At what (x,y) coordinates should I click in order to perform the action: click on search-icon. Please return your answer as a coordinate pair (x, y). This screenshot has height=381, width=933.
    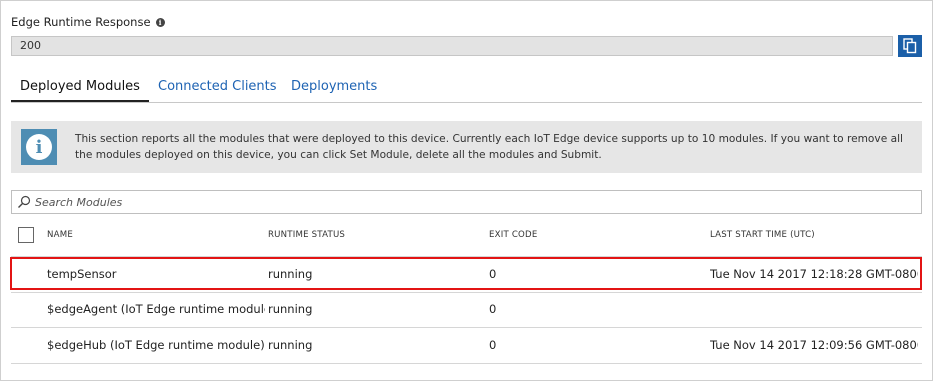
    Looking at the image, I should click on (24, 201).